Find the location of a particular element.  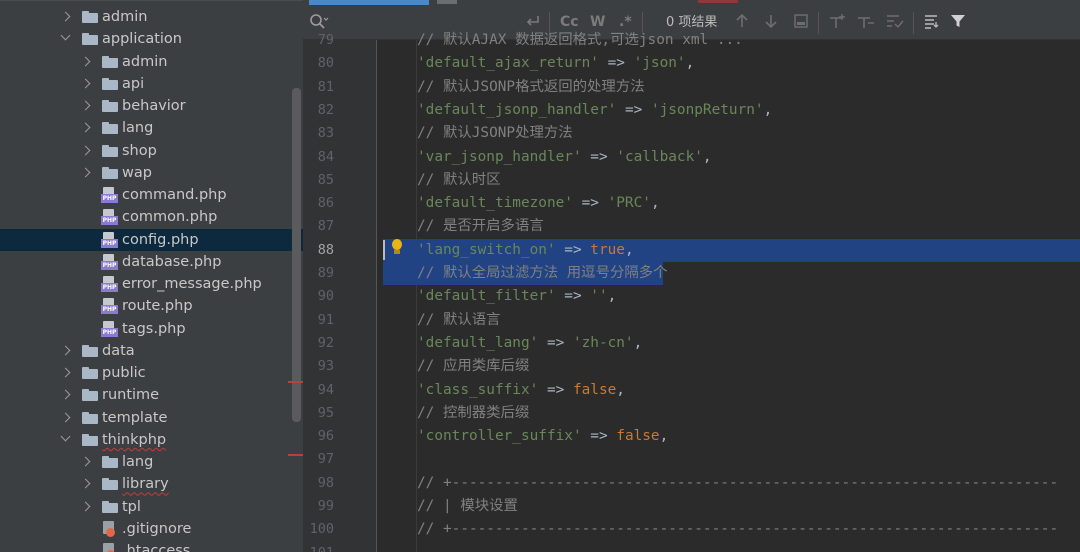

tree-item-label: api is located at coordinates (133, 83).